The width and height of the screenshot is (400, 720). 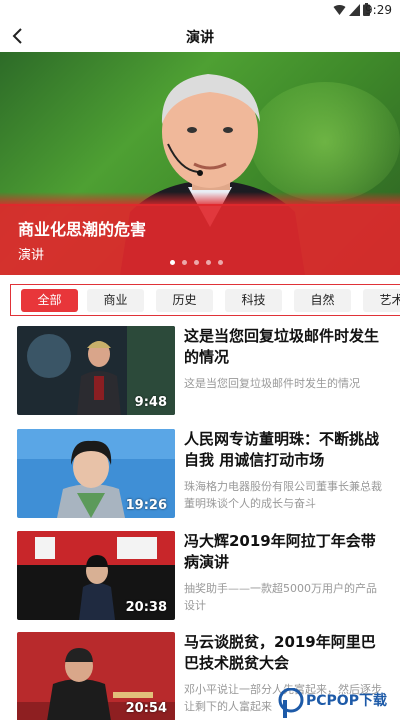 I want to click on page-title: 演讲, so click(x=200, y=38).